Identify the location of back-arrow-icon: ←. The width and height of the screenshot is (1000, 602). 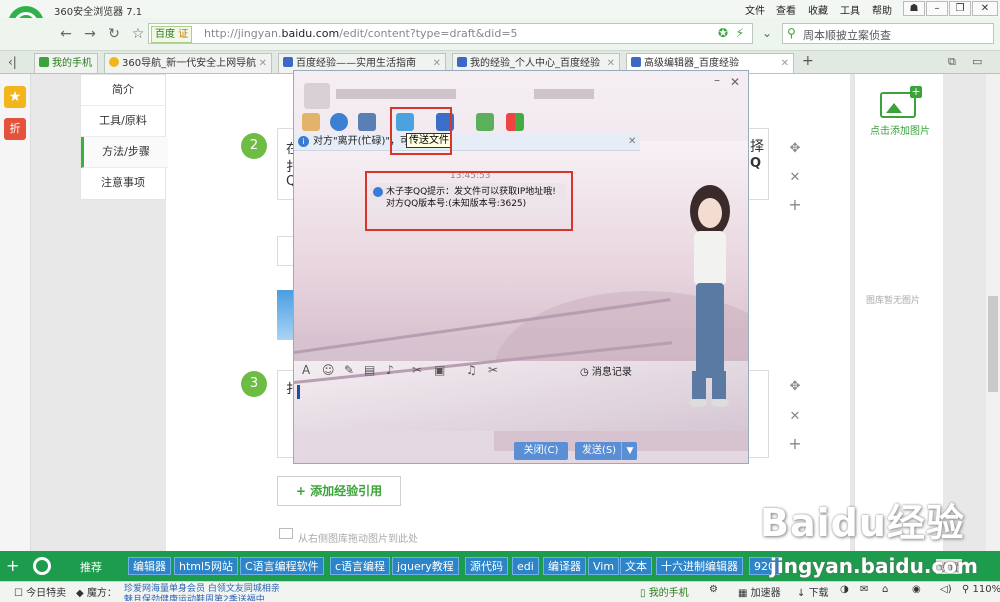
(66, 34).